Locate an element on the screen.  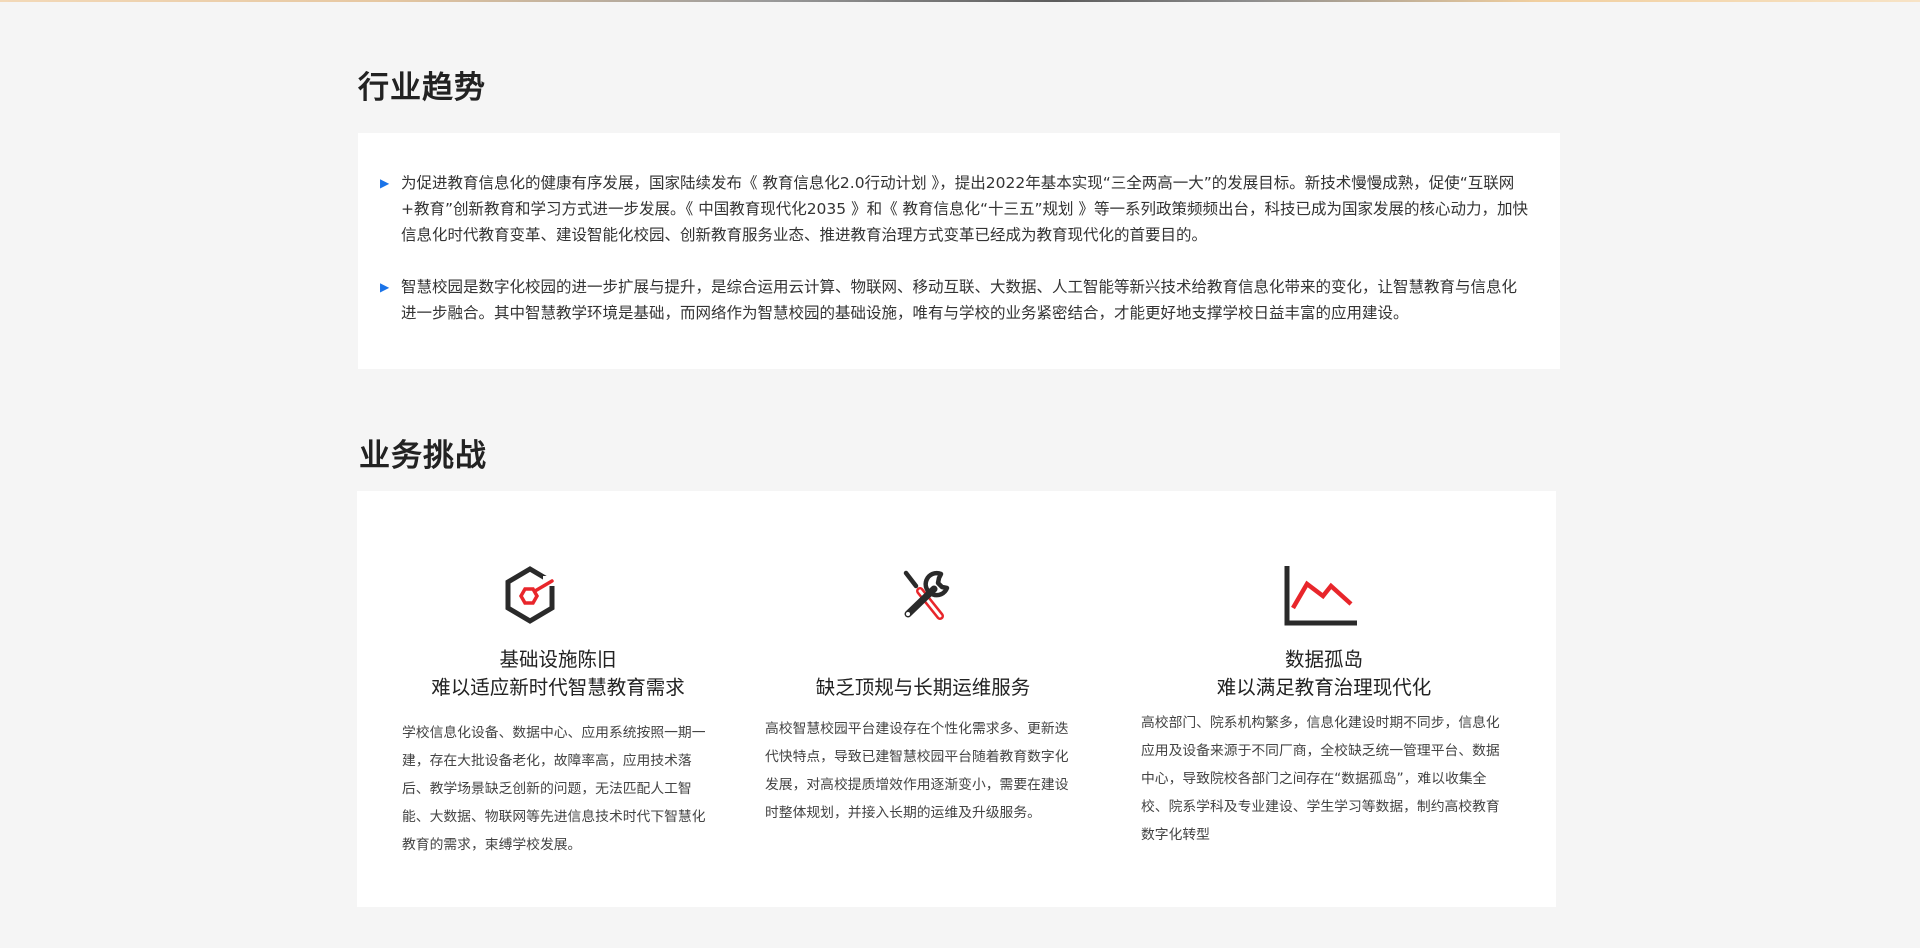
tools-icon is located at coordinates (923, 596).